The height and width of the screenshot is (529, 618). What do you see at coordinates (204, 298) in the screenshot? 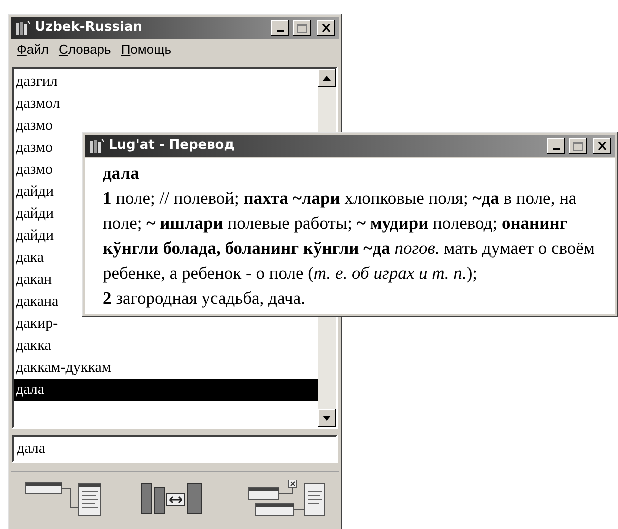
I see `definition-text: 2 загородная усадьба, дача.` at bounding box center [204, 298].